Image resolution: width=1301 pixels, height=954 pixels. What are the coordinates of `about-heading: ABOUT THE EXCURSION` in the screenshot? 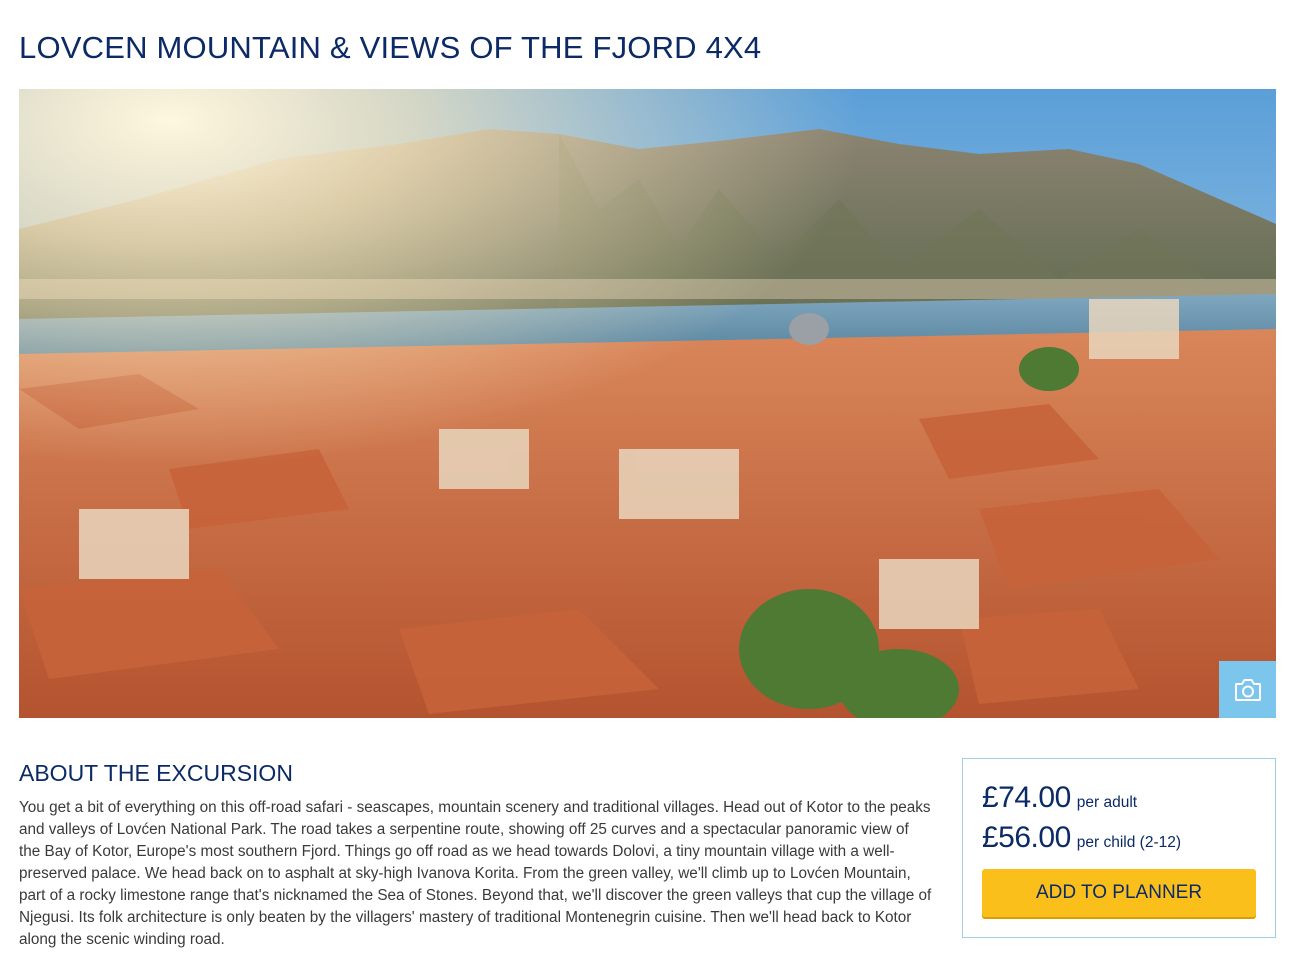 It's located at (156, 773).